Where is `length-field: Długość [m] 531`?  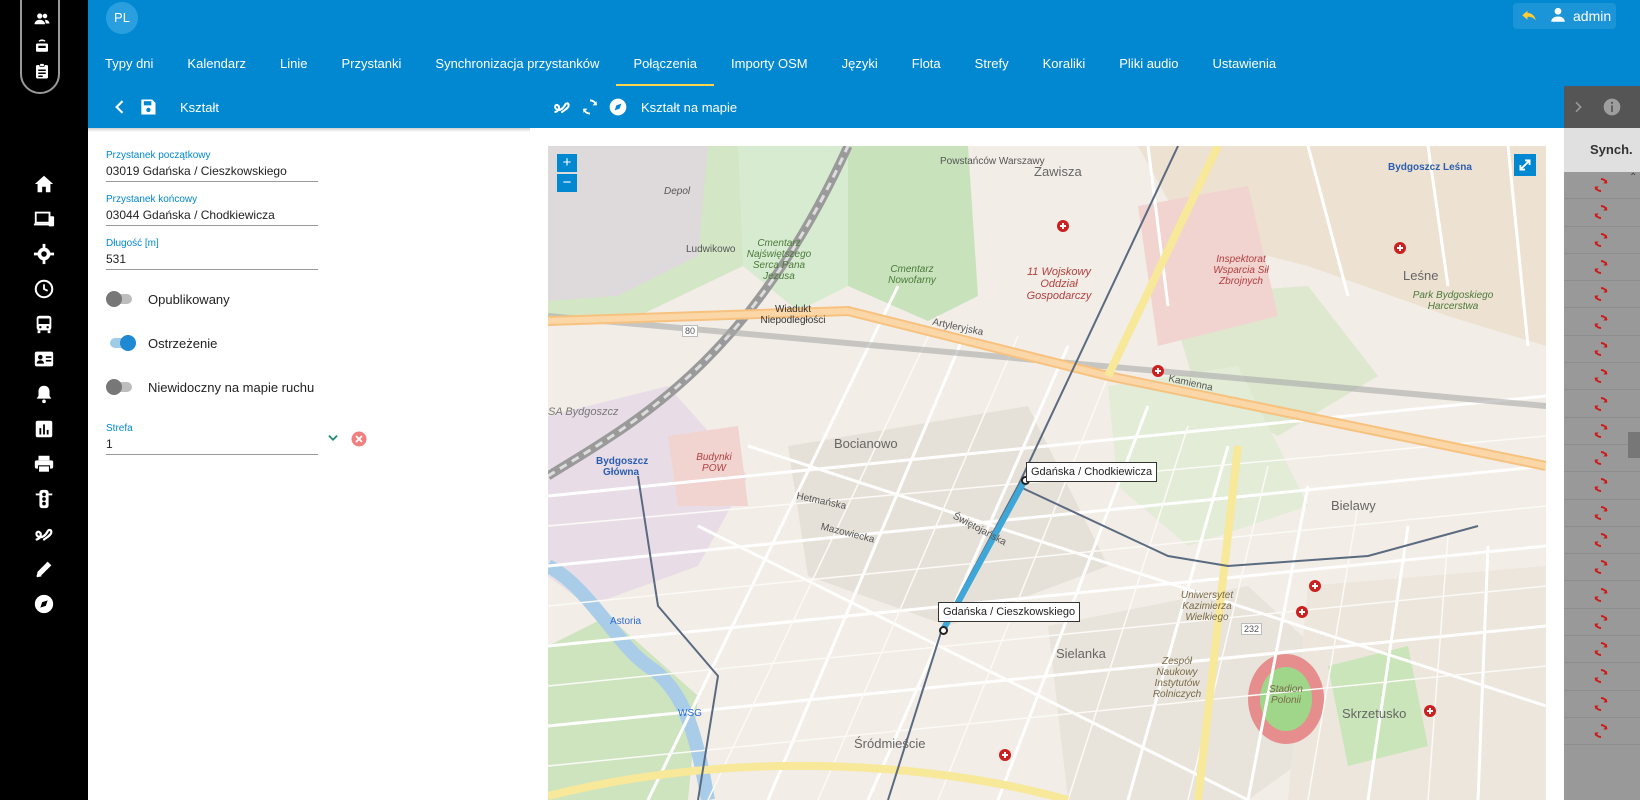 length-field: Długość [m] 531 is located at coordinates (212, 254).